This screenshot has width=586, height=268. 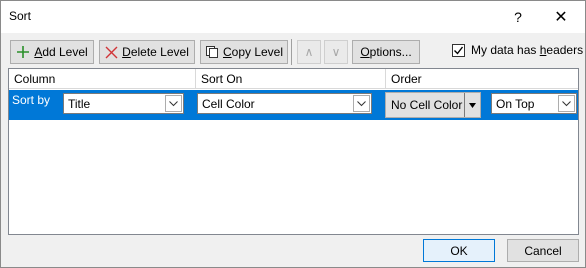 I want to click on header-sort-on: Sort On, so click(x=291, y=79).